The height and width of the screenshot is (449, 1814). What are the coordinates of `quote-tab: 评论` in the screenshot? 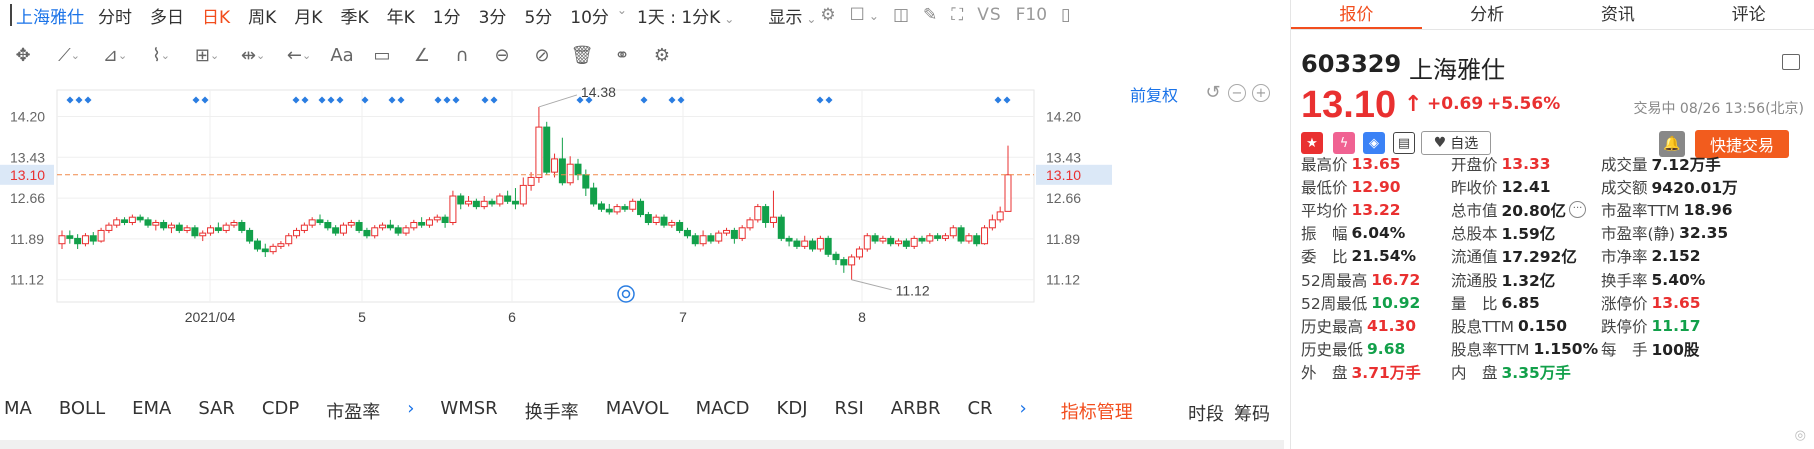 It's located at (1748, 14).